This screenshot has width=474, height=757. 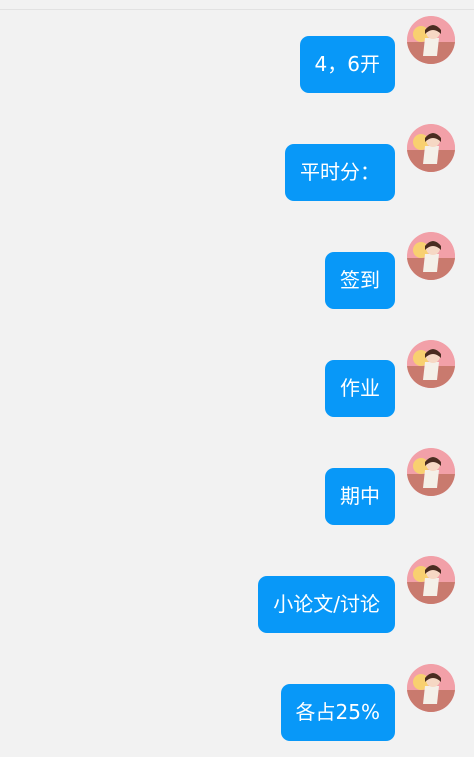 I want to click on message-bubble: 签到, so click(x=360, y=280).